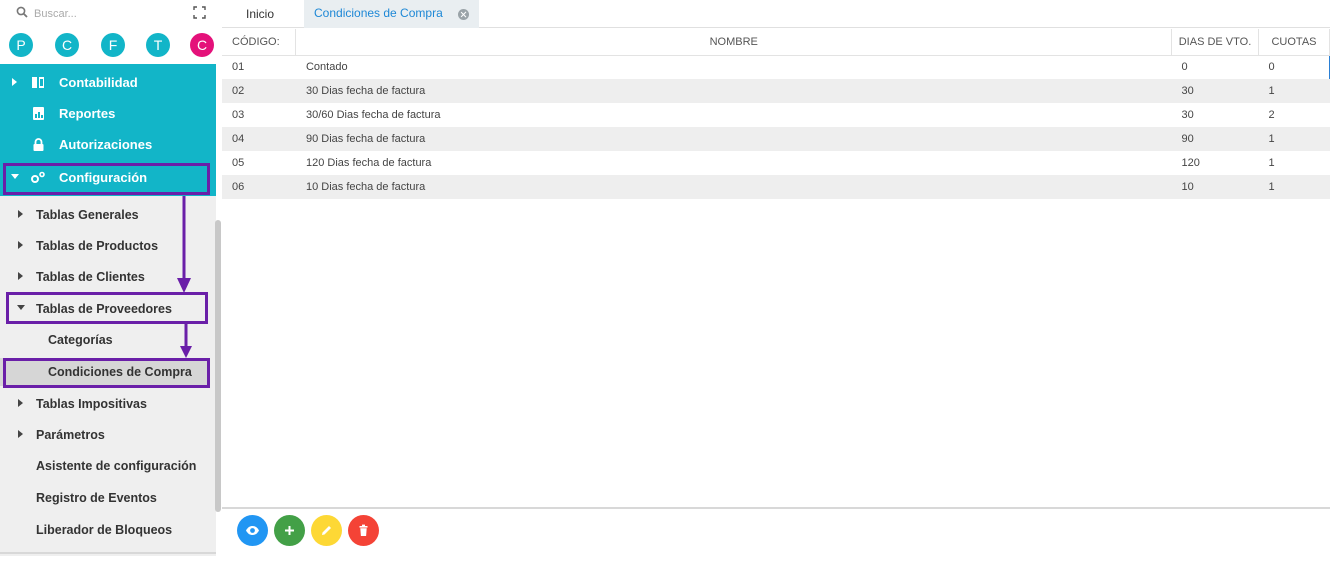 Image resolution: width=1330 pixels, height=577 pixels. Describe the element at coordinates (259, 187) in the screenshot. I see `cell-codigo: 06` at that location.